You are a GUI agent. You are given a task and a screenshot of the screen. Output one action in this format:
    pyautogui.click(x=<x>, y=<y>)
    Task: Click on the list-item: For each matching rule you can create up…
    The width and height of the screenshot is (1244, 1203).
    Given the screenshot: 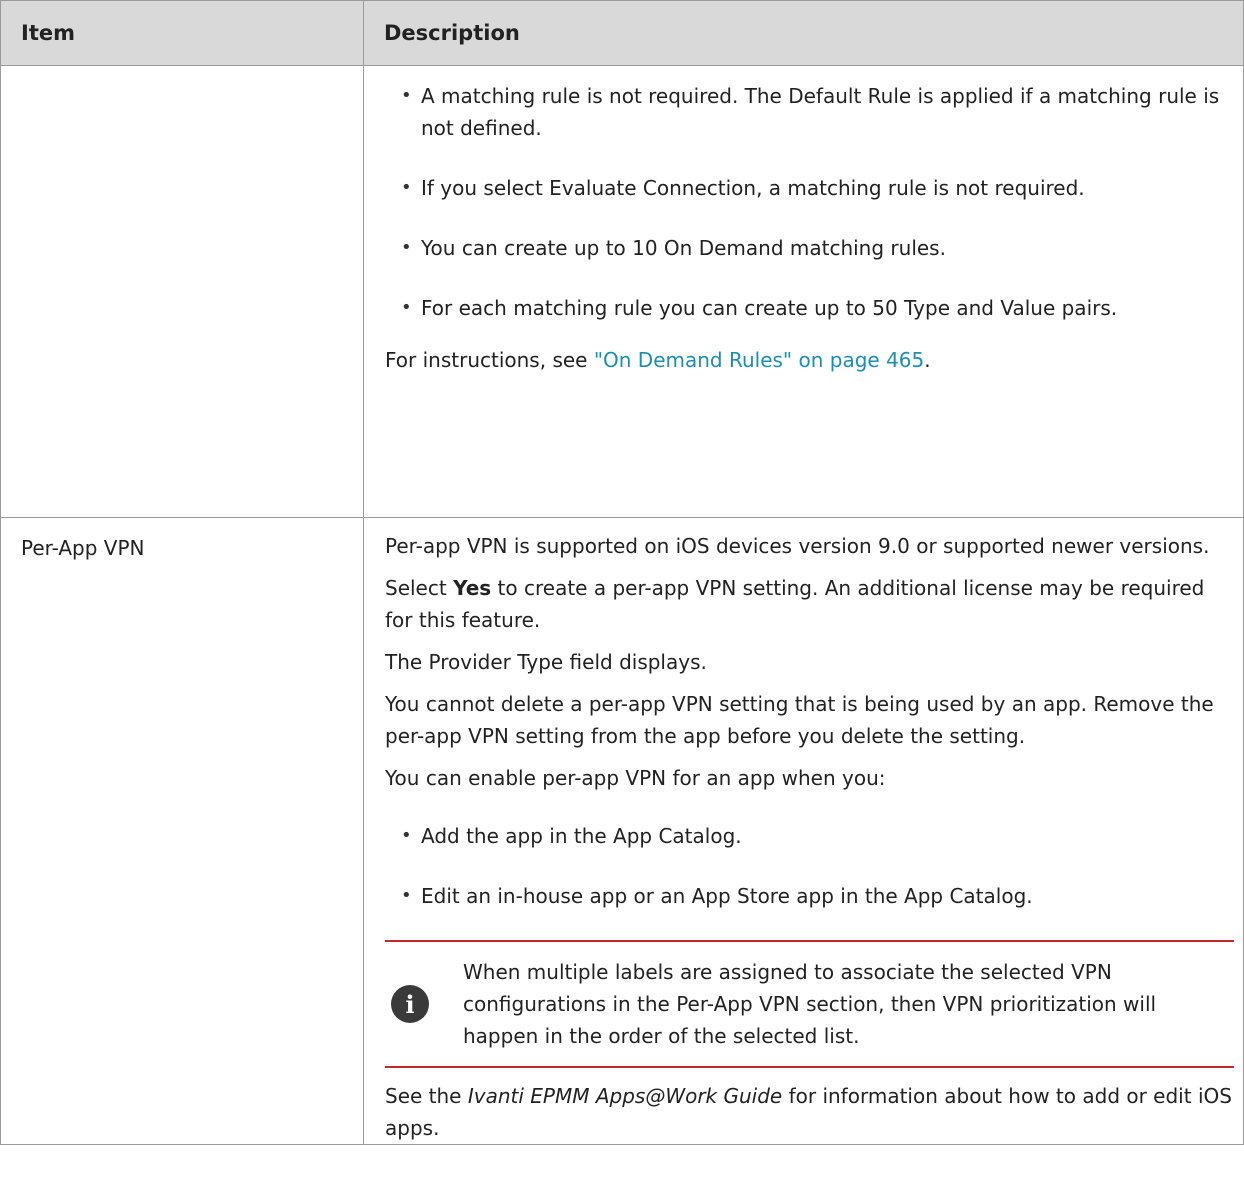 What is the action you would take?
    pyautogui.click(x=809, y=308)
    